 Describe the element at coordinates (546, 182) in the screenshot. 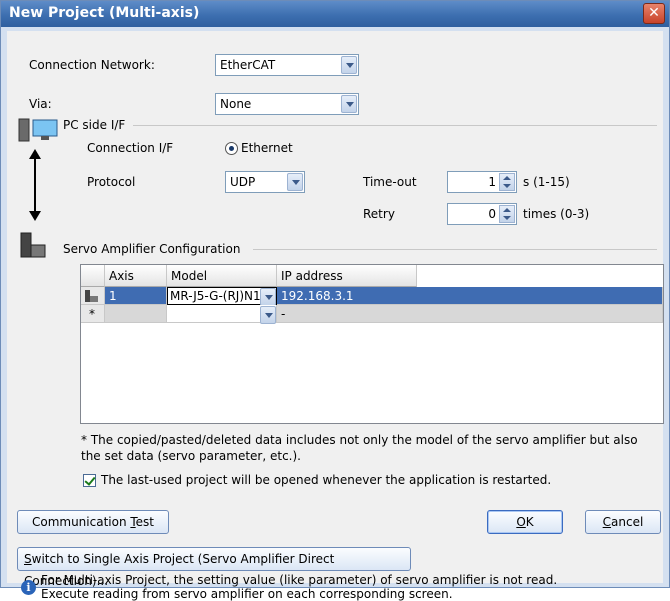

I see `timeout-unit: s (1-15)` at that location.